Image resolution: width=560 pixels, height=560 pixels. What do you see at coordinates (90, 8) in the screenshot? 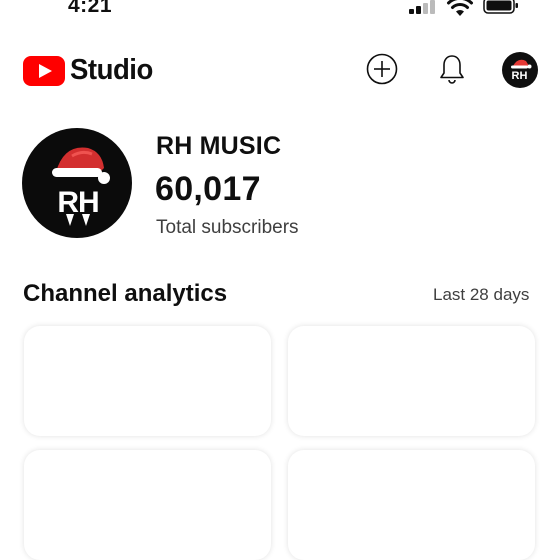
I see `status-time: 4:21` at bounding box center [90, 8].